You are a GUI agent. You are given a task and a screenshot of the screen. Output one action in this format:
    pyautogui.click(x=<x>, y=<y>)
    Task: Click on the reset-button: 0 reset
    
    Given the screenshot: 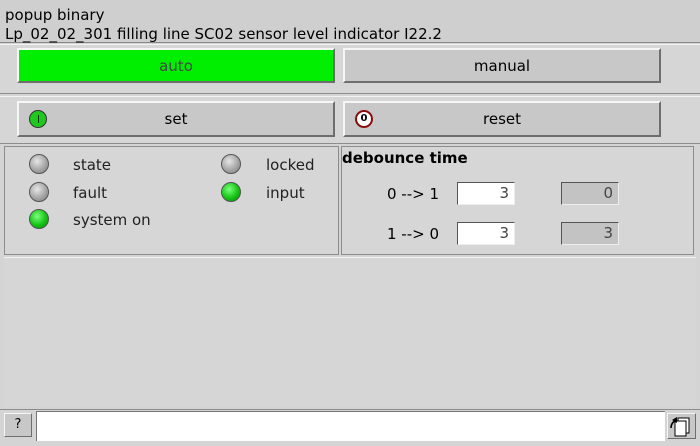 What is the action you would take?
    pyautogui.click(x=502, y=119)
    